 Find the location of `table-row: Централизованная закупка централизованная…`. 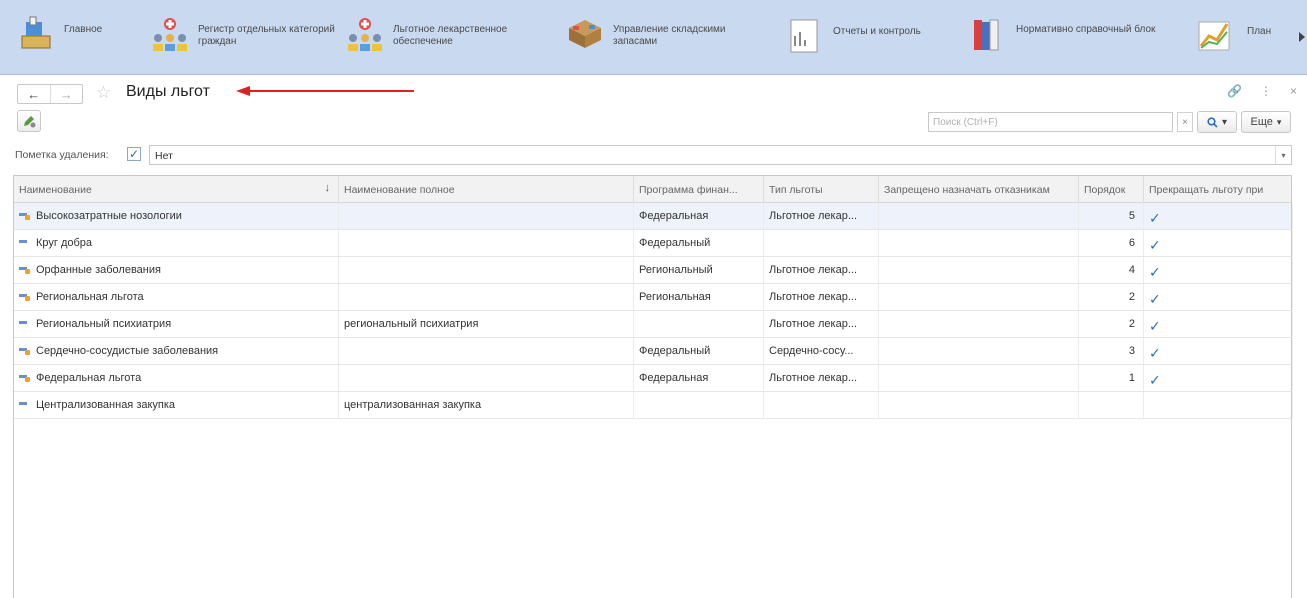

table-row: Централизованная закупка централизованная… is located at coordinates (653, 405).